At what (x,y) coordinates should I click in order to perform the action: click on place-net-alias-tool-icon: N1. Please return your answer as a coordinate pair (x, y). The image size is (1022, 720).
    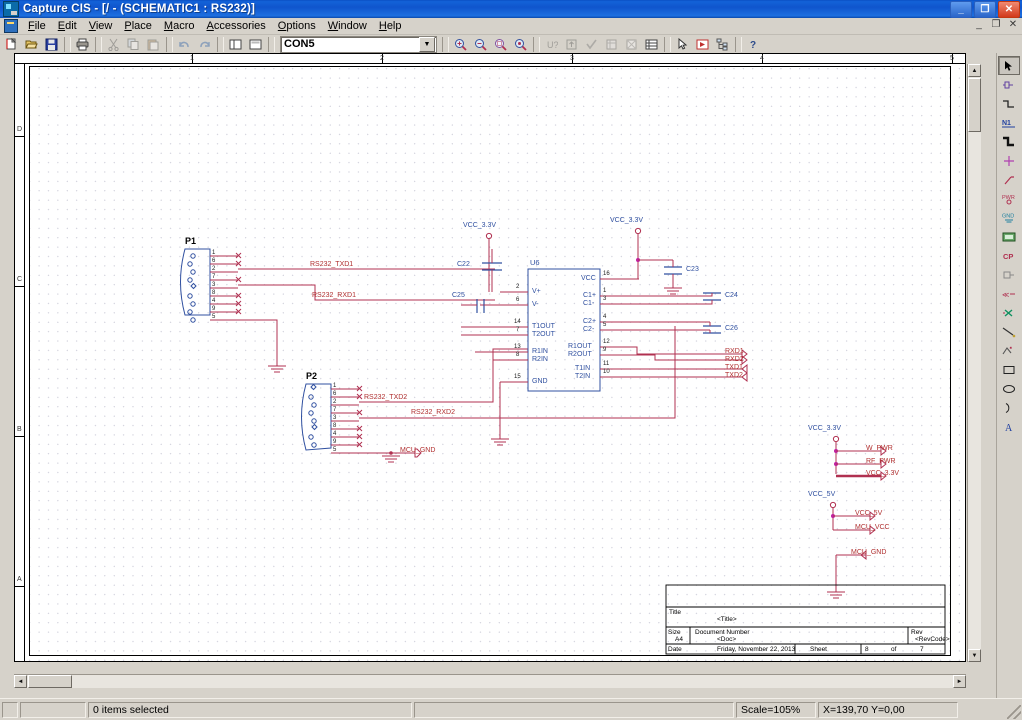
    Looking at the image, I should click on (1009, 122).